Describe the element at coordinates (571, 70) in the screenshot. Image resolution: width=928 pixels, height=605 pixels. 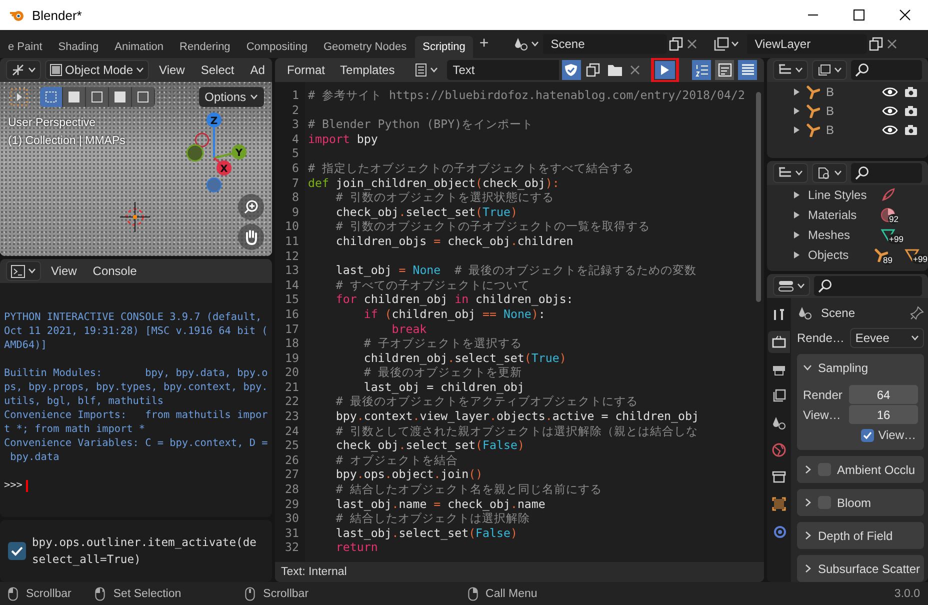
I see `fake-user-button` at that location.